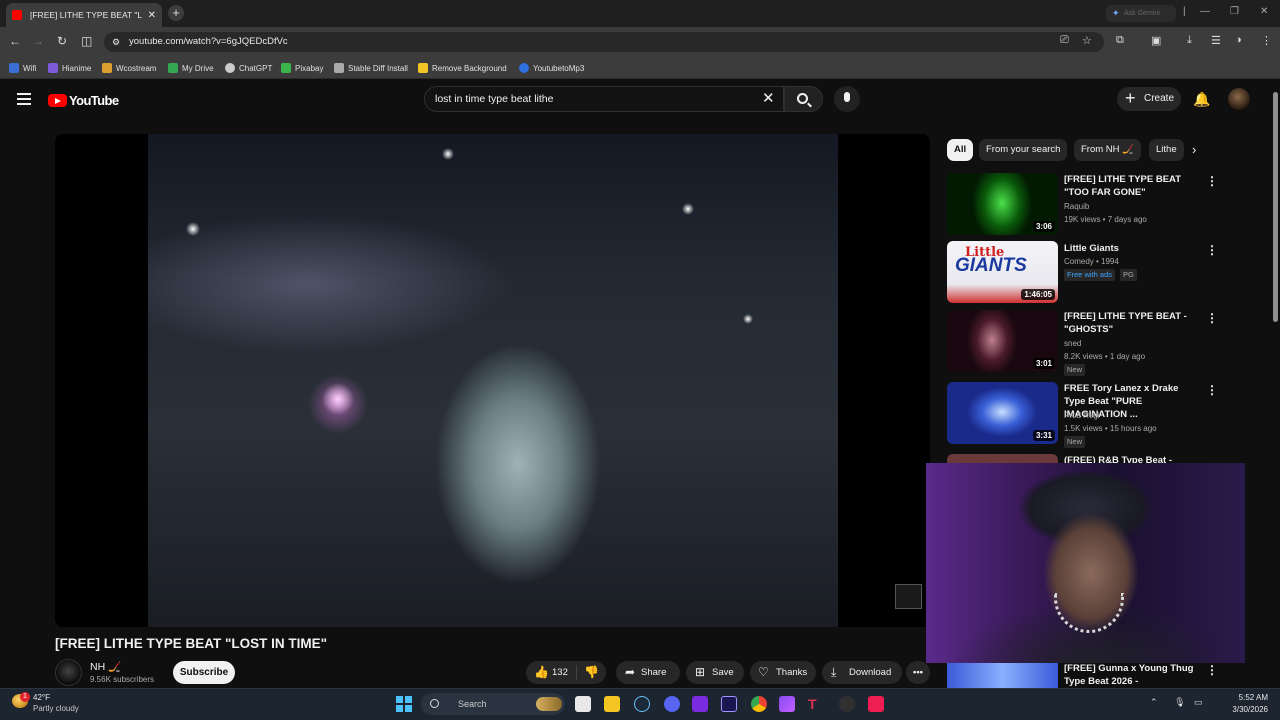  I want to click on like-count: 132, so click(560, 672).